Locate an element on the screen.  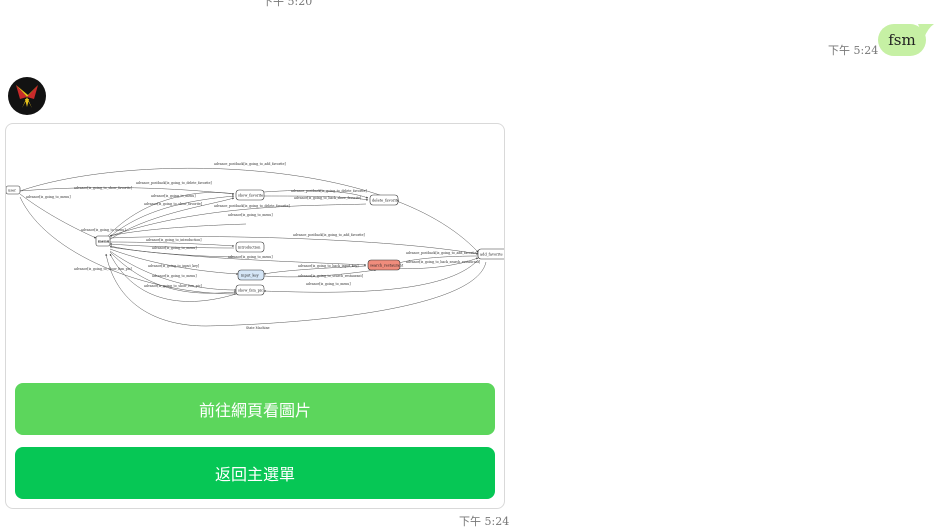
bot-avatar is located at coordinates (27, 96).